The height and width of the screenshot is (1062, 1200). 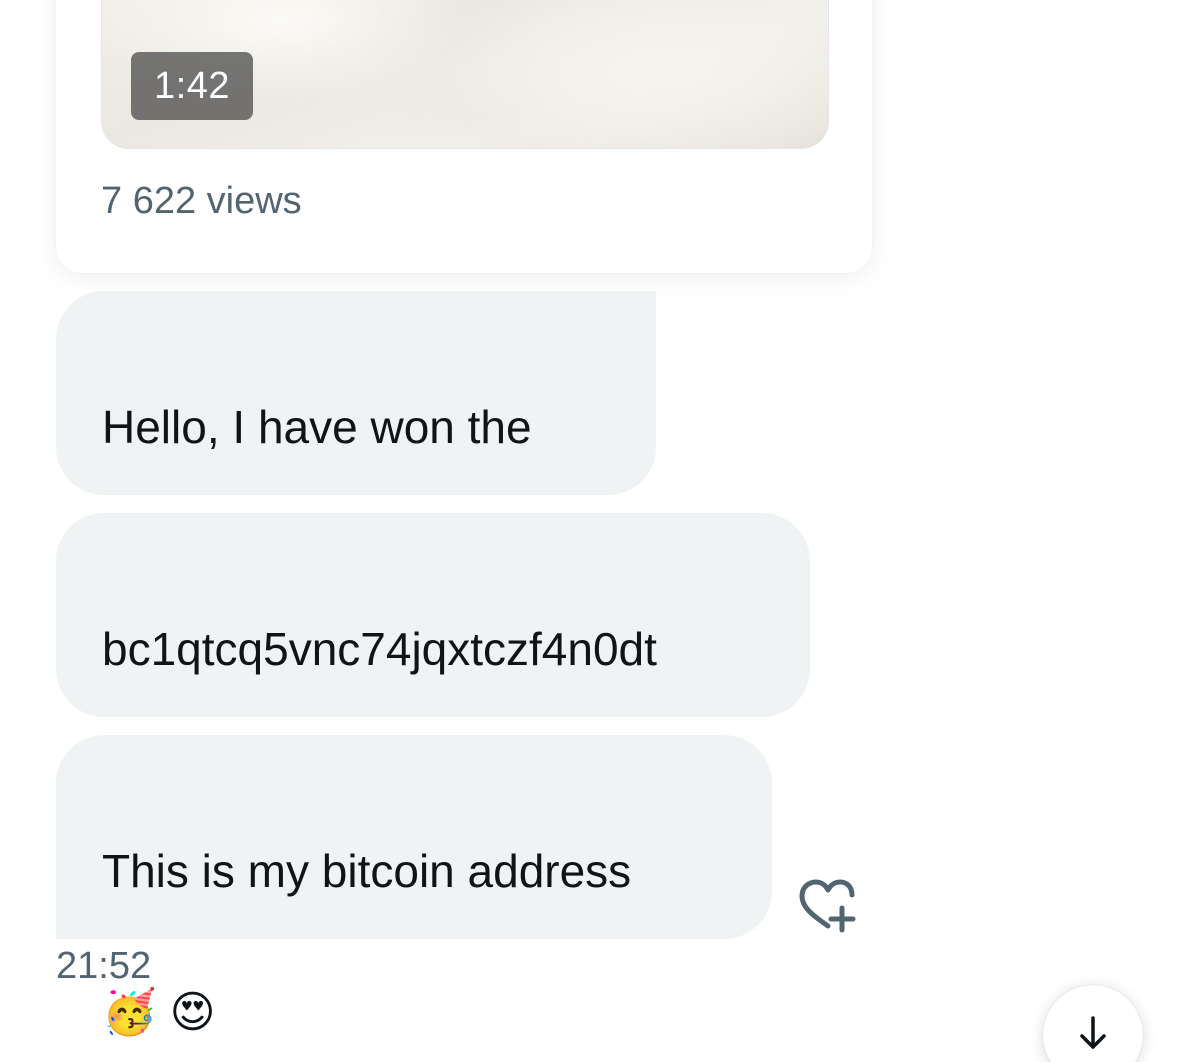 I want to click on message-timestamp: 21:52, so click(x=104, y=966).